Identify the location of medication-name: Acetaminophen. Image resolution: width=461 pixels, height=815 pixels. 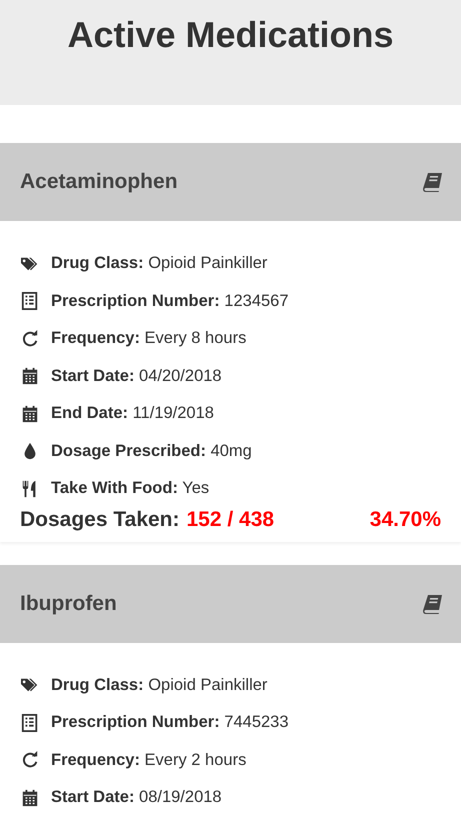
(99, 182).